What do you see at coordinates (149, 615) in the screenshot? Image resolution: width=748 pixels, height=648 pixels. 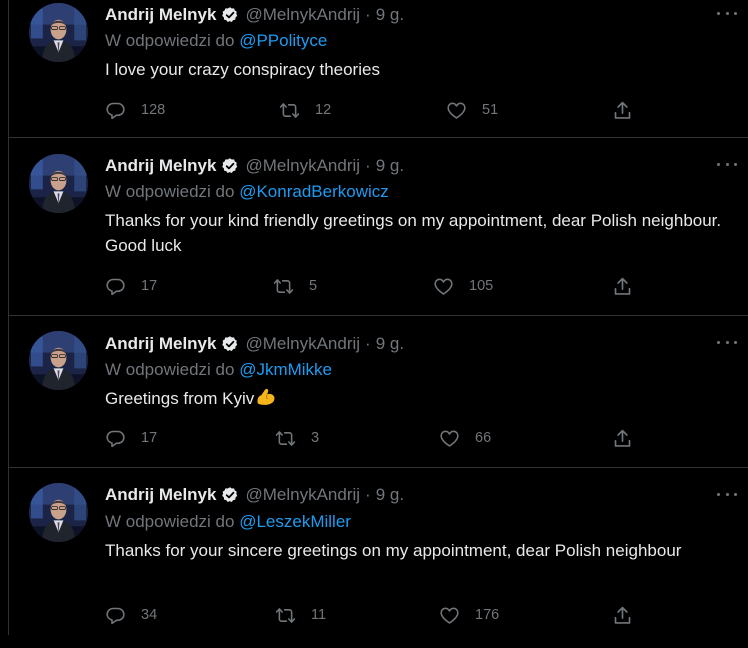 I see `reply-count: 34` at bounding box center [149, 615].